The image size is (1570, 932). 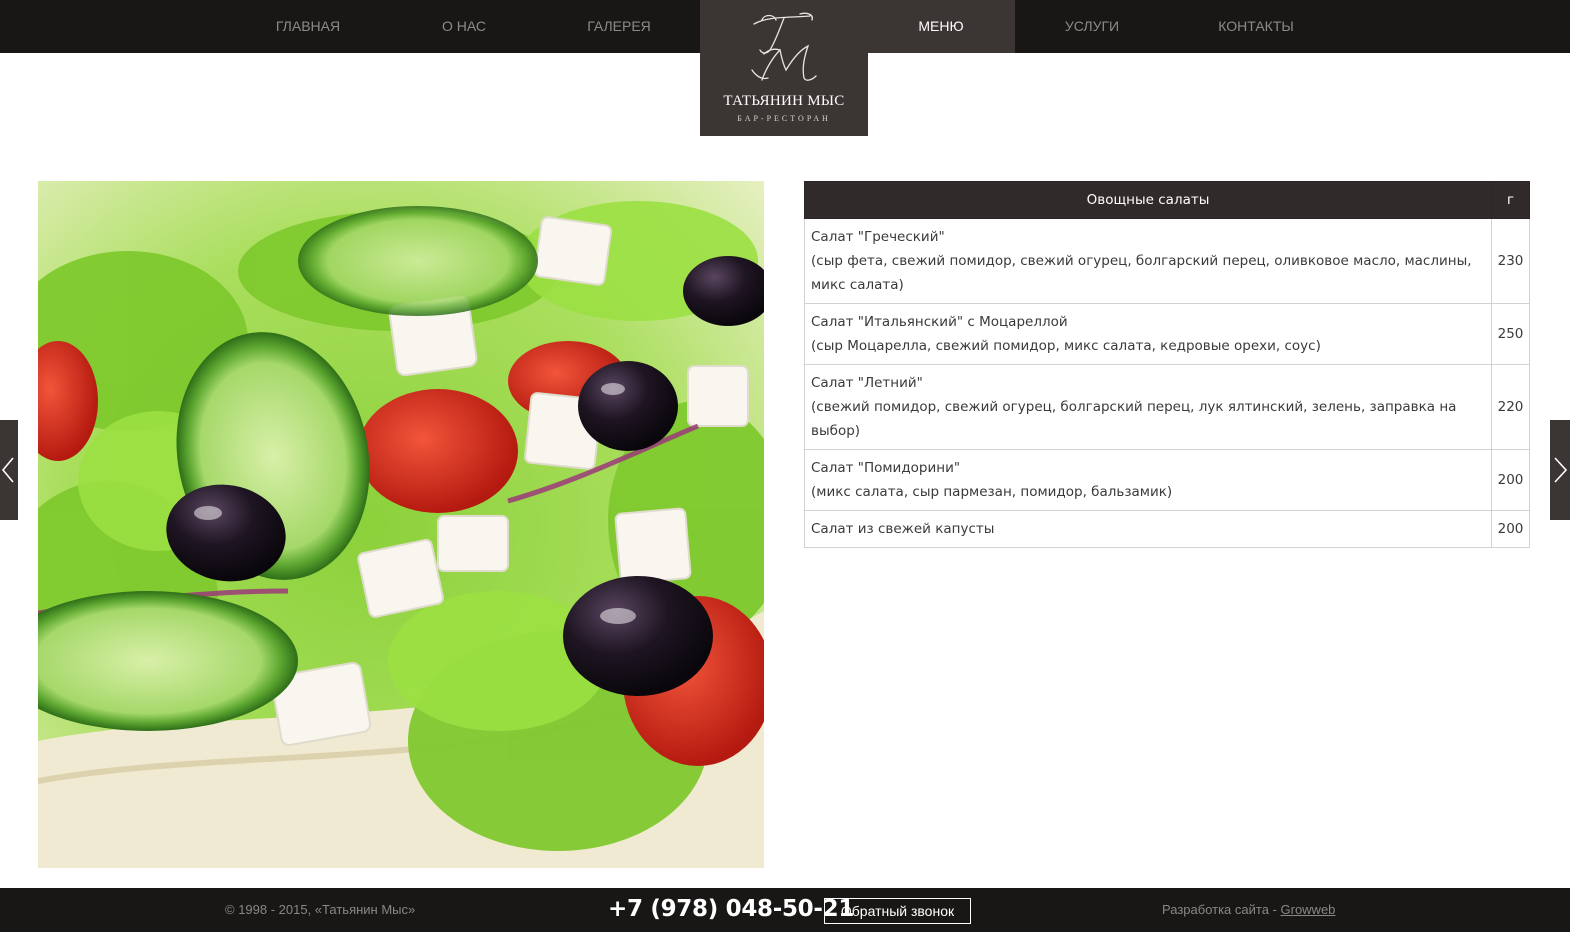 I want to click on phone-number: +7 (978) 048-50-21, so click(x=731, y=909).